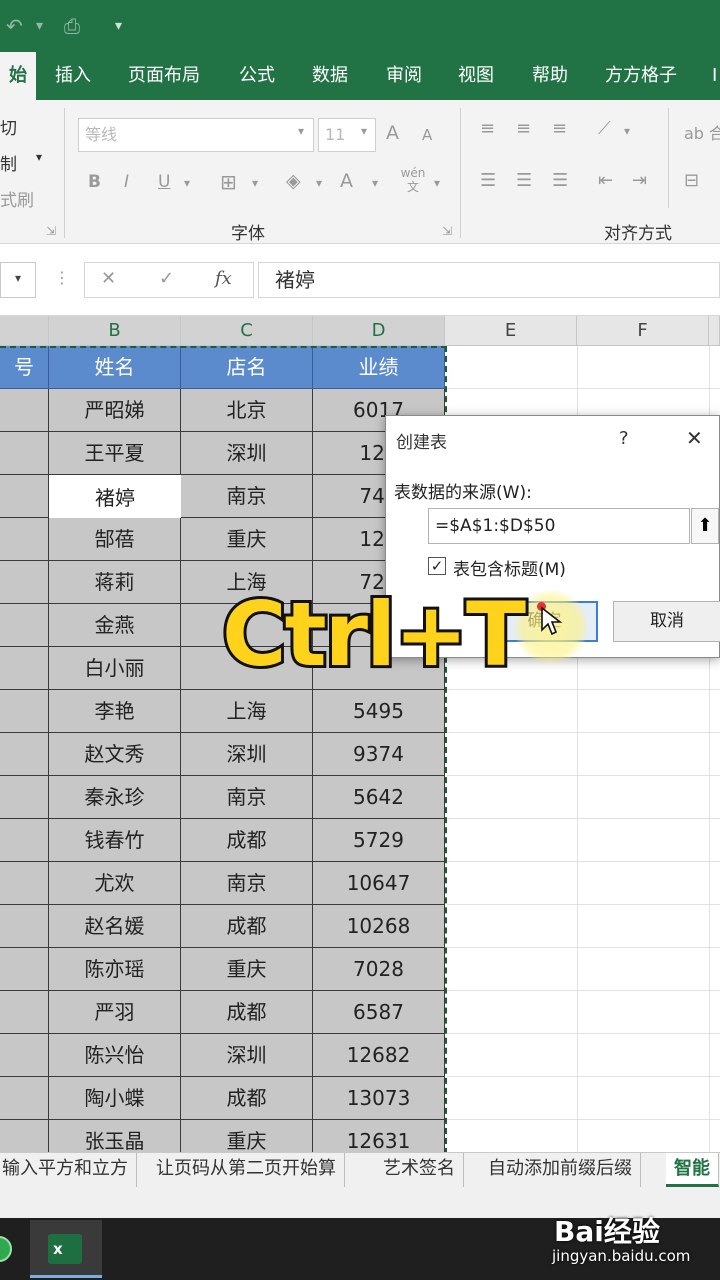  What do you see at coordinates (624, 438) in the screenshot?
I see `help-button: ?` at bounding box center [624, 438].